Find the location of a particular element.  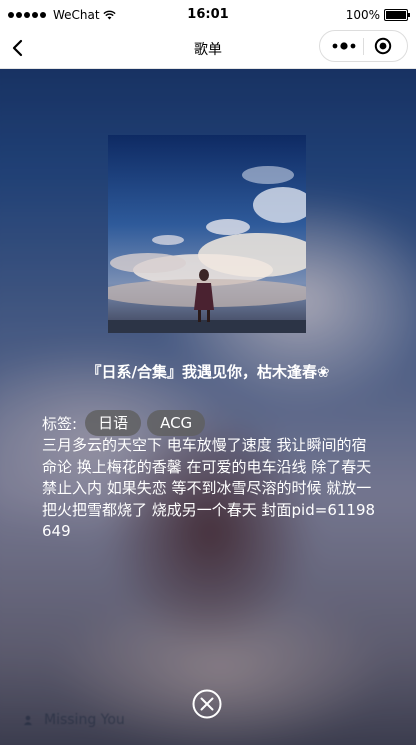

battery-percent: 100% is located at coordinates (362, 15).